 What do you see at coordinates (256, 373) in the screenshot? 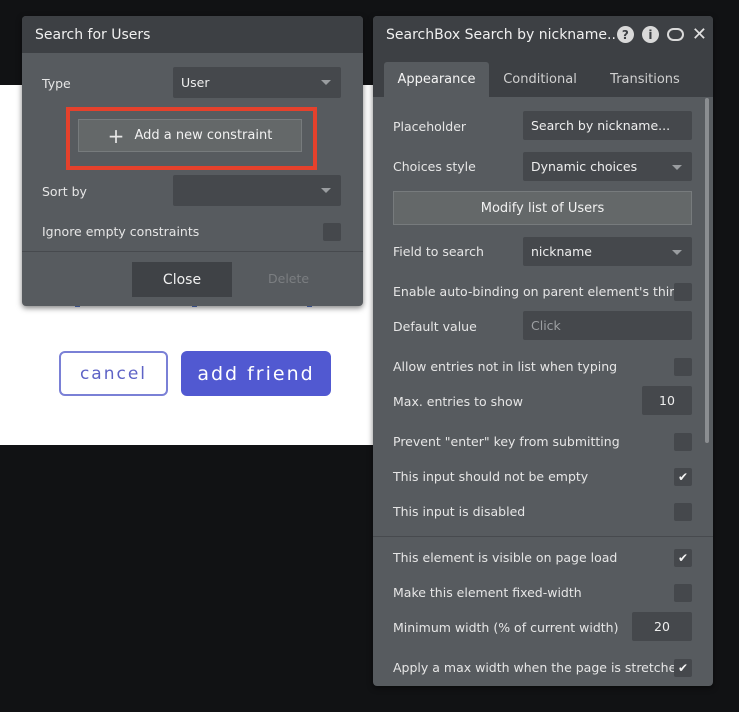
I see `add-friend-button: add friend` at bounding box center [256, 373].